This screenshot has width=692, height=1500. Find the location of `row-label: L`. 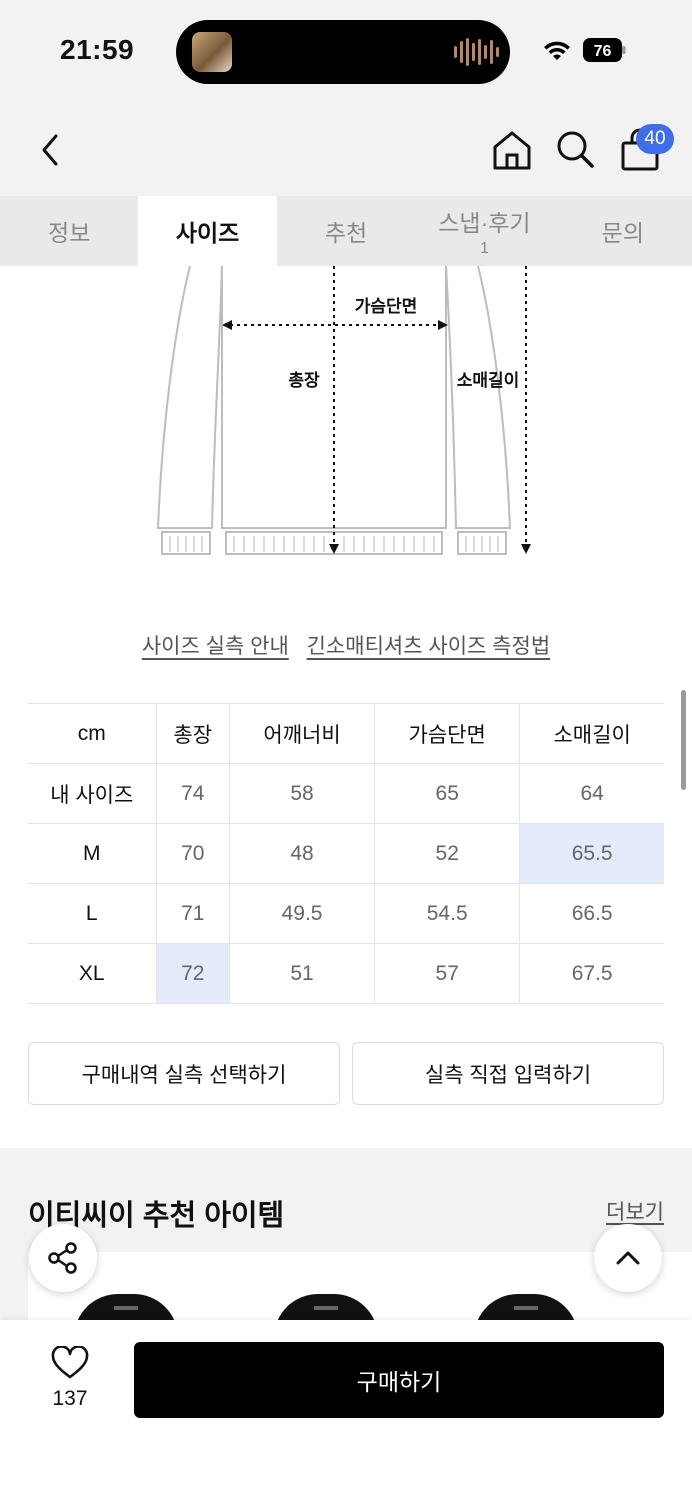

row-label: L is located at coordinates (92, 913).